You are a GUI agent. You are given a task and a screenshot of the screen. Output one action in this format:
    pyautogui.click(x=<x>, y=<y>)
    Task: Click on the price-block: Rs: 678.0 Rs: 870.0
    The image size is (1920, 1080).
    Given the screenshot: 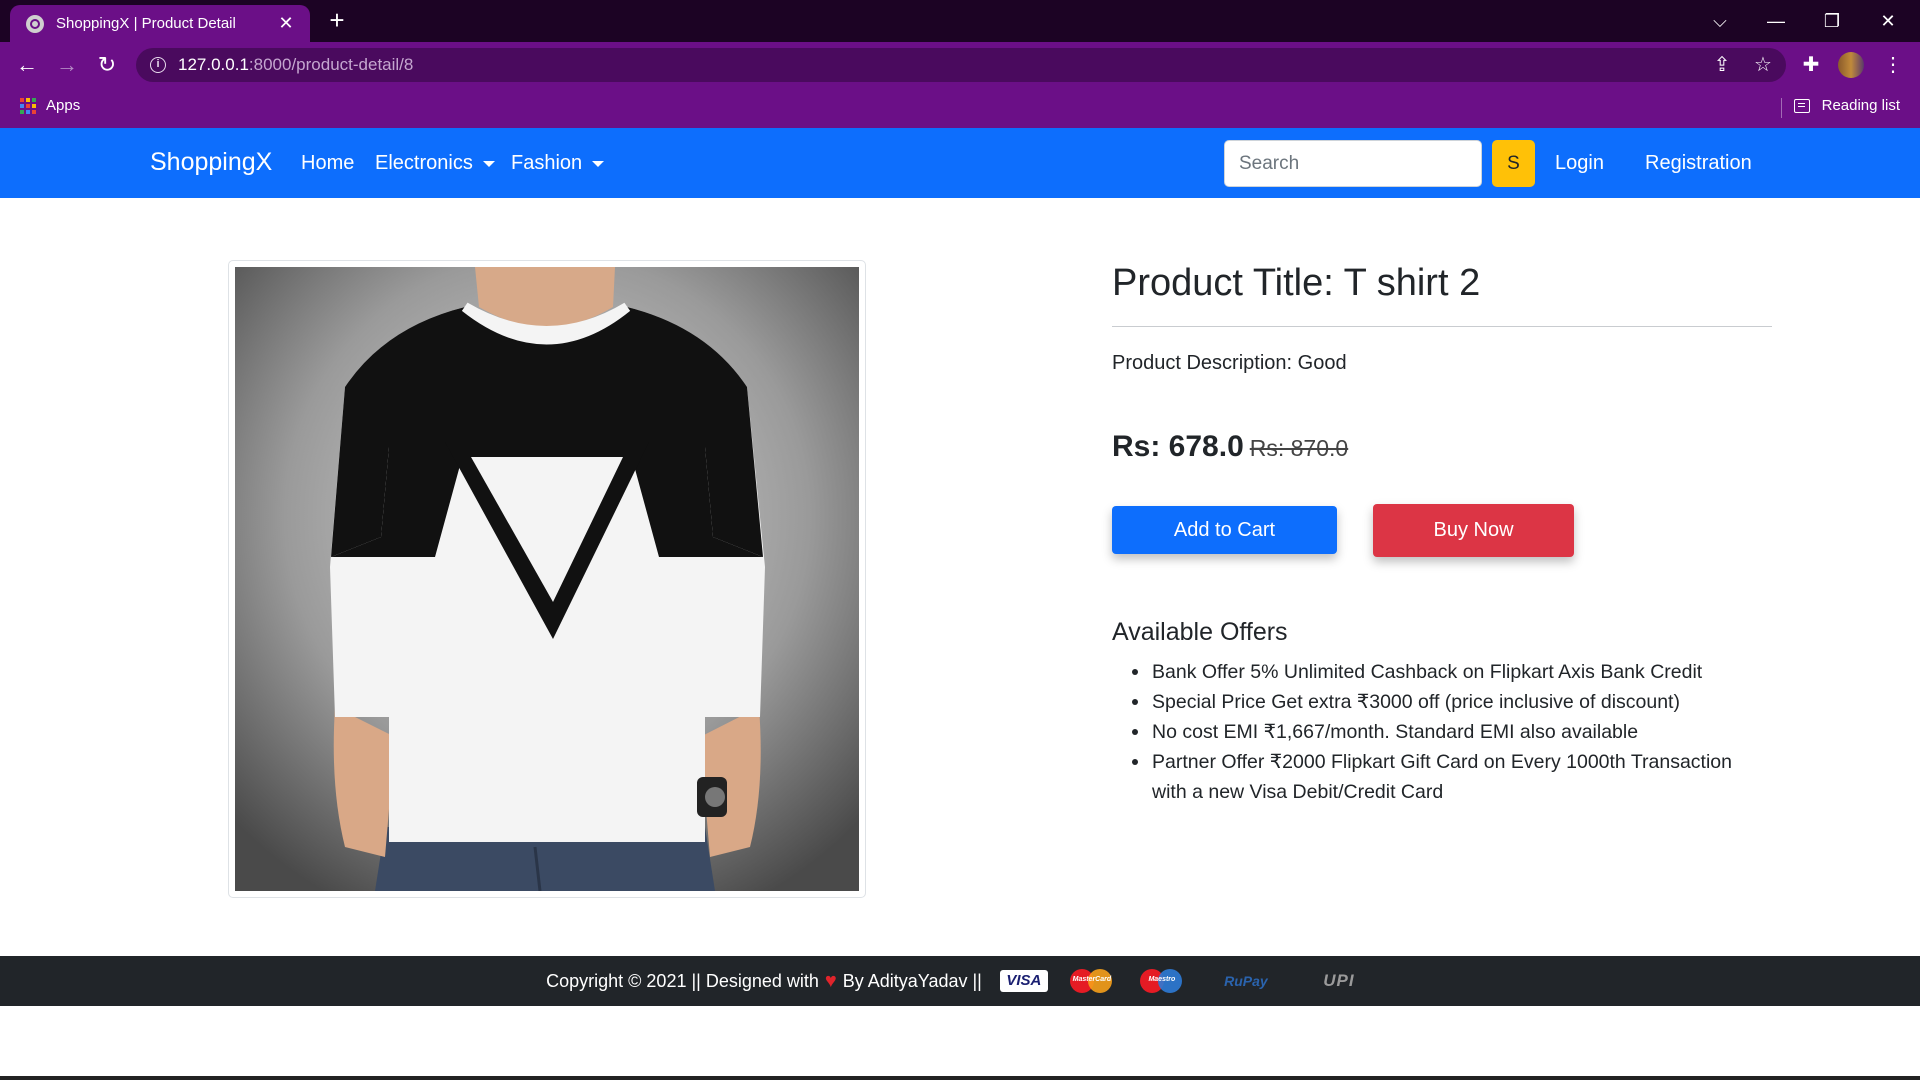 What is the action you would take?
    pyautogui.click(x=1230, y=447)
    